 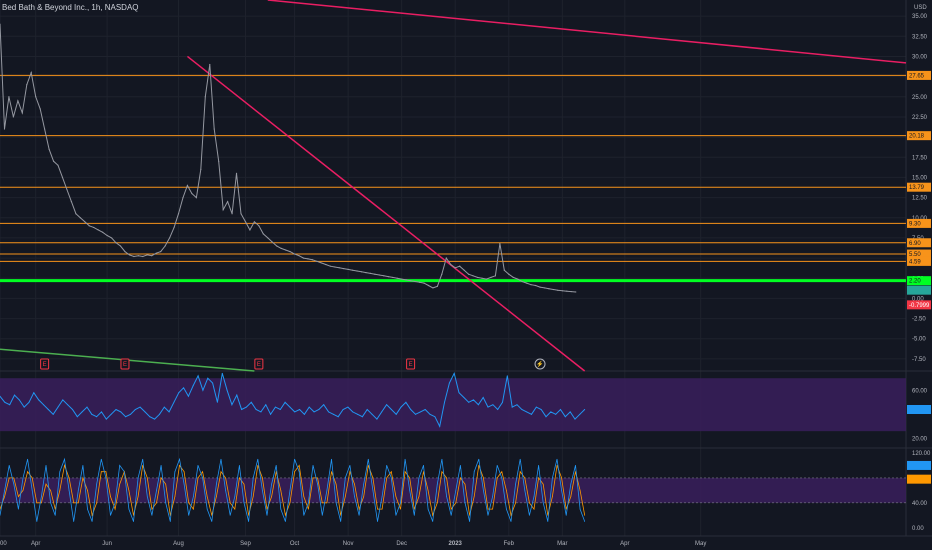 I want to click on stoch-d-value-tag, so click(x=919, y=479).